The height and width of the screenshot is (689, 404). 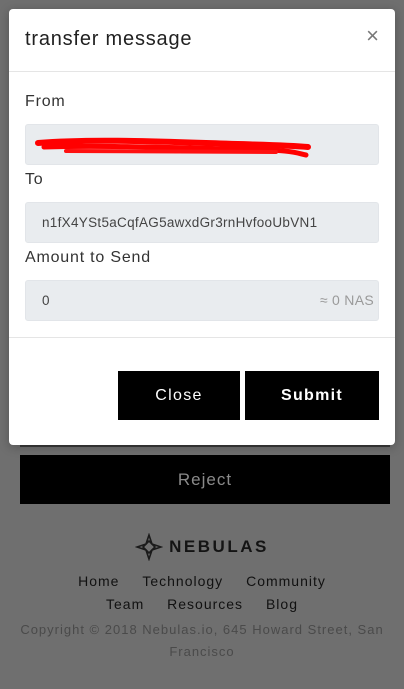 I want to click on footer-link-home: Home, so click(x=98, y=581).